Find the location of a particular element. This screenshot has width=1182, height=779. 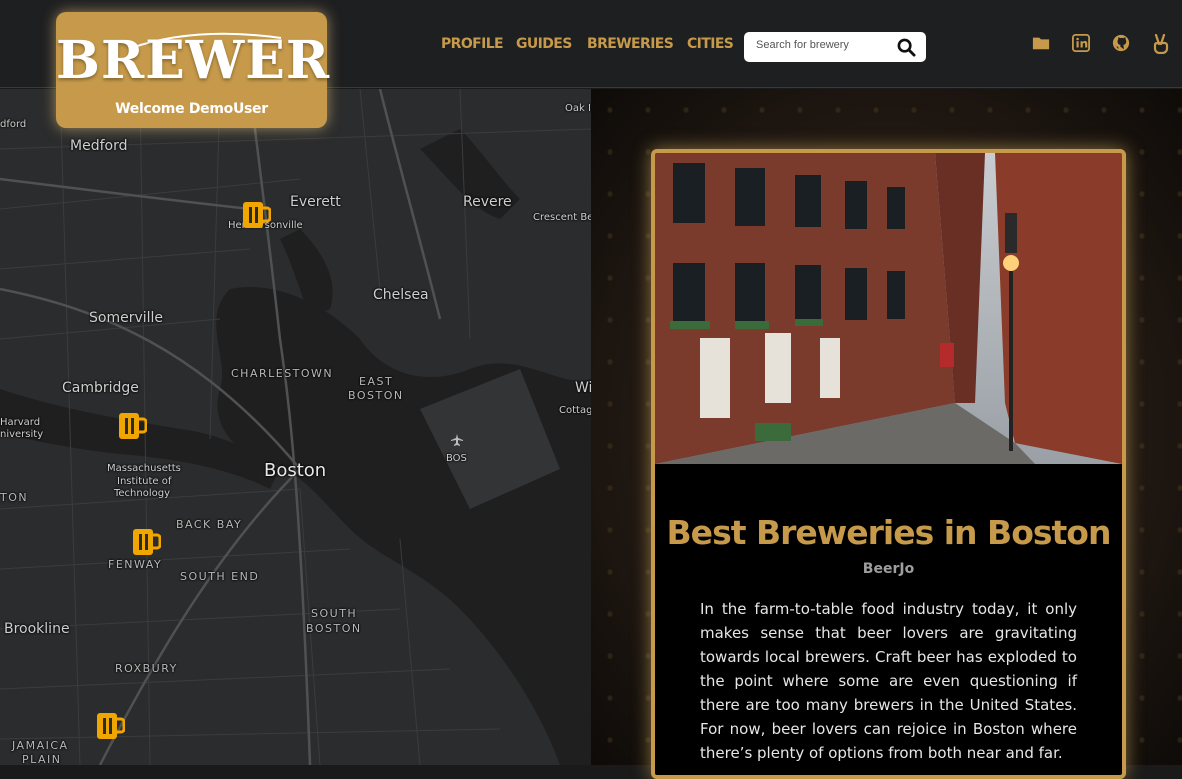

brewer-logo: BREWER Welcome DemoUser is located at coordinates (193, 70).